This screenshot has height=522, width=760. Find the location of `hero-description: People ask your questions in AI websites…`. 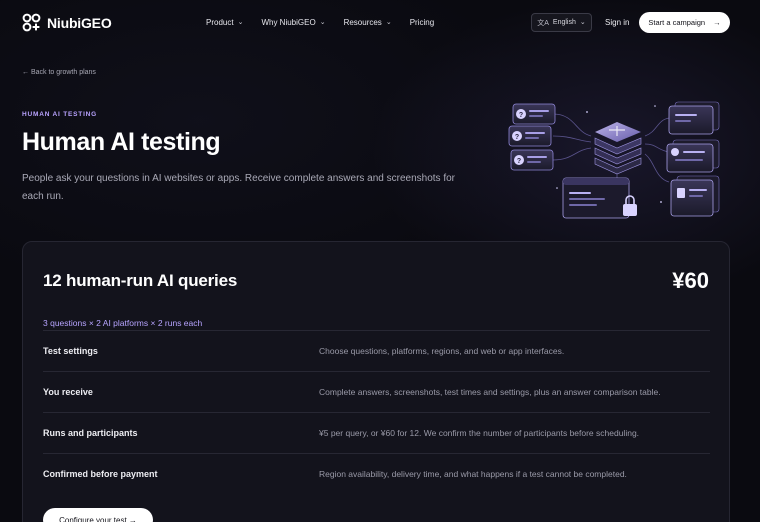

hero-description: People ask your questions in AI websites… is located at coordinates (239, 187).